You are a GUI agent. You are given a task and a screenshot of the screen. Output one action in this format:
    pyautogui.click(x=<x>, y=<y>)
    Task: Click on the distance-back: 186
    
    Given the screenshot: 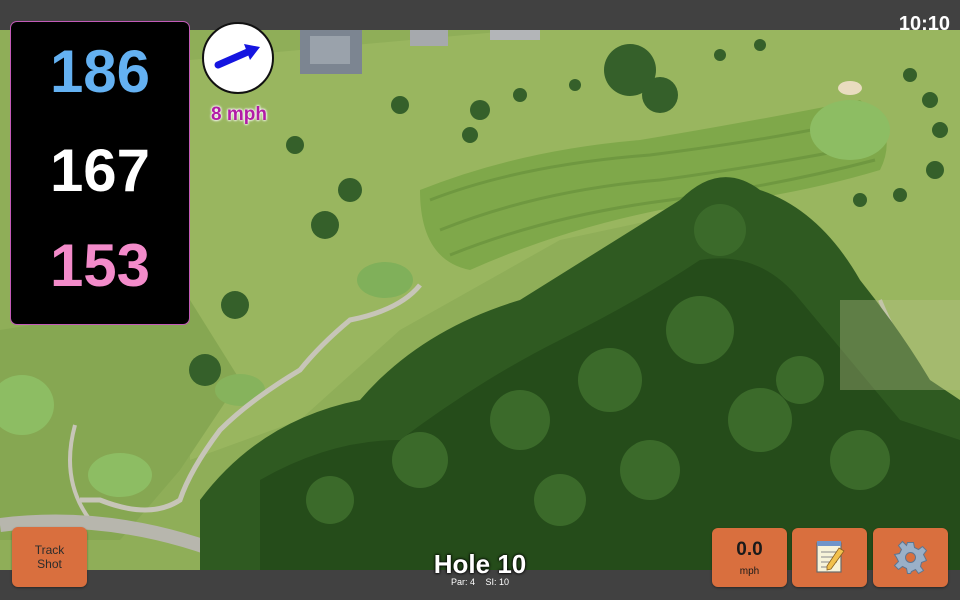 What is the action you would take?
    pyautogui.click(x=100, y=71)
    